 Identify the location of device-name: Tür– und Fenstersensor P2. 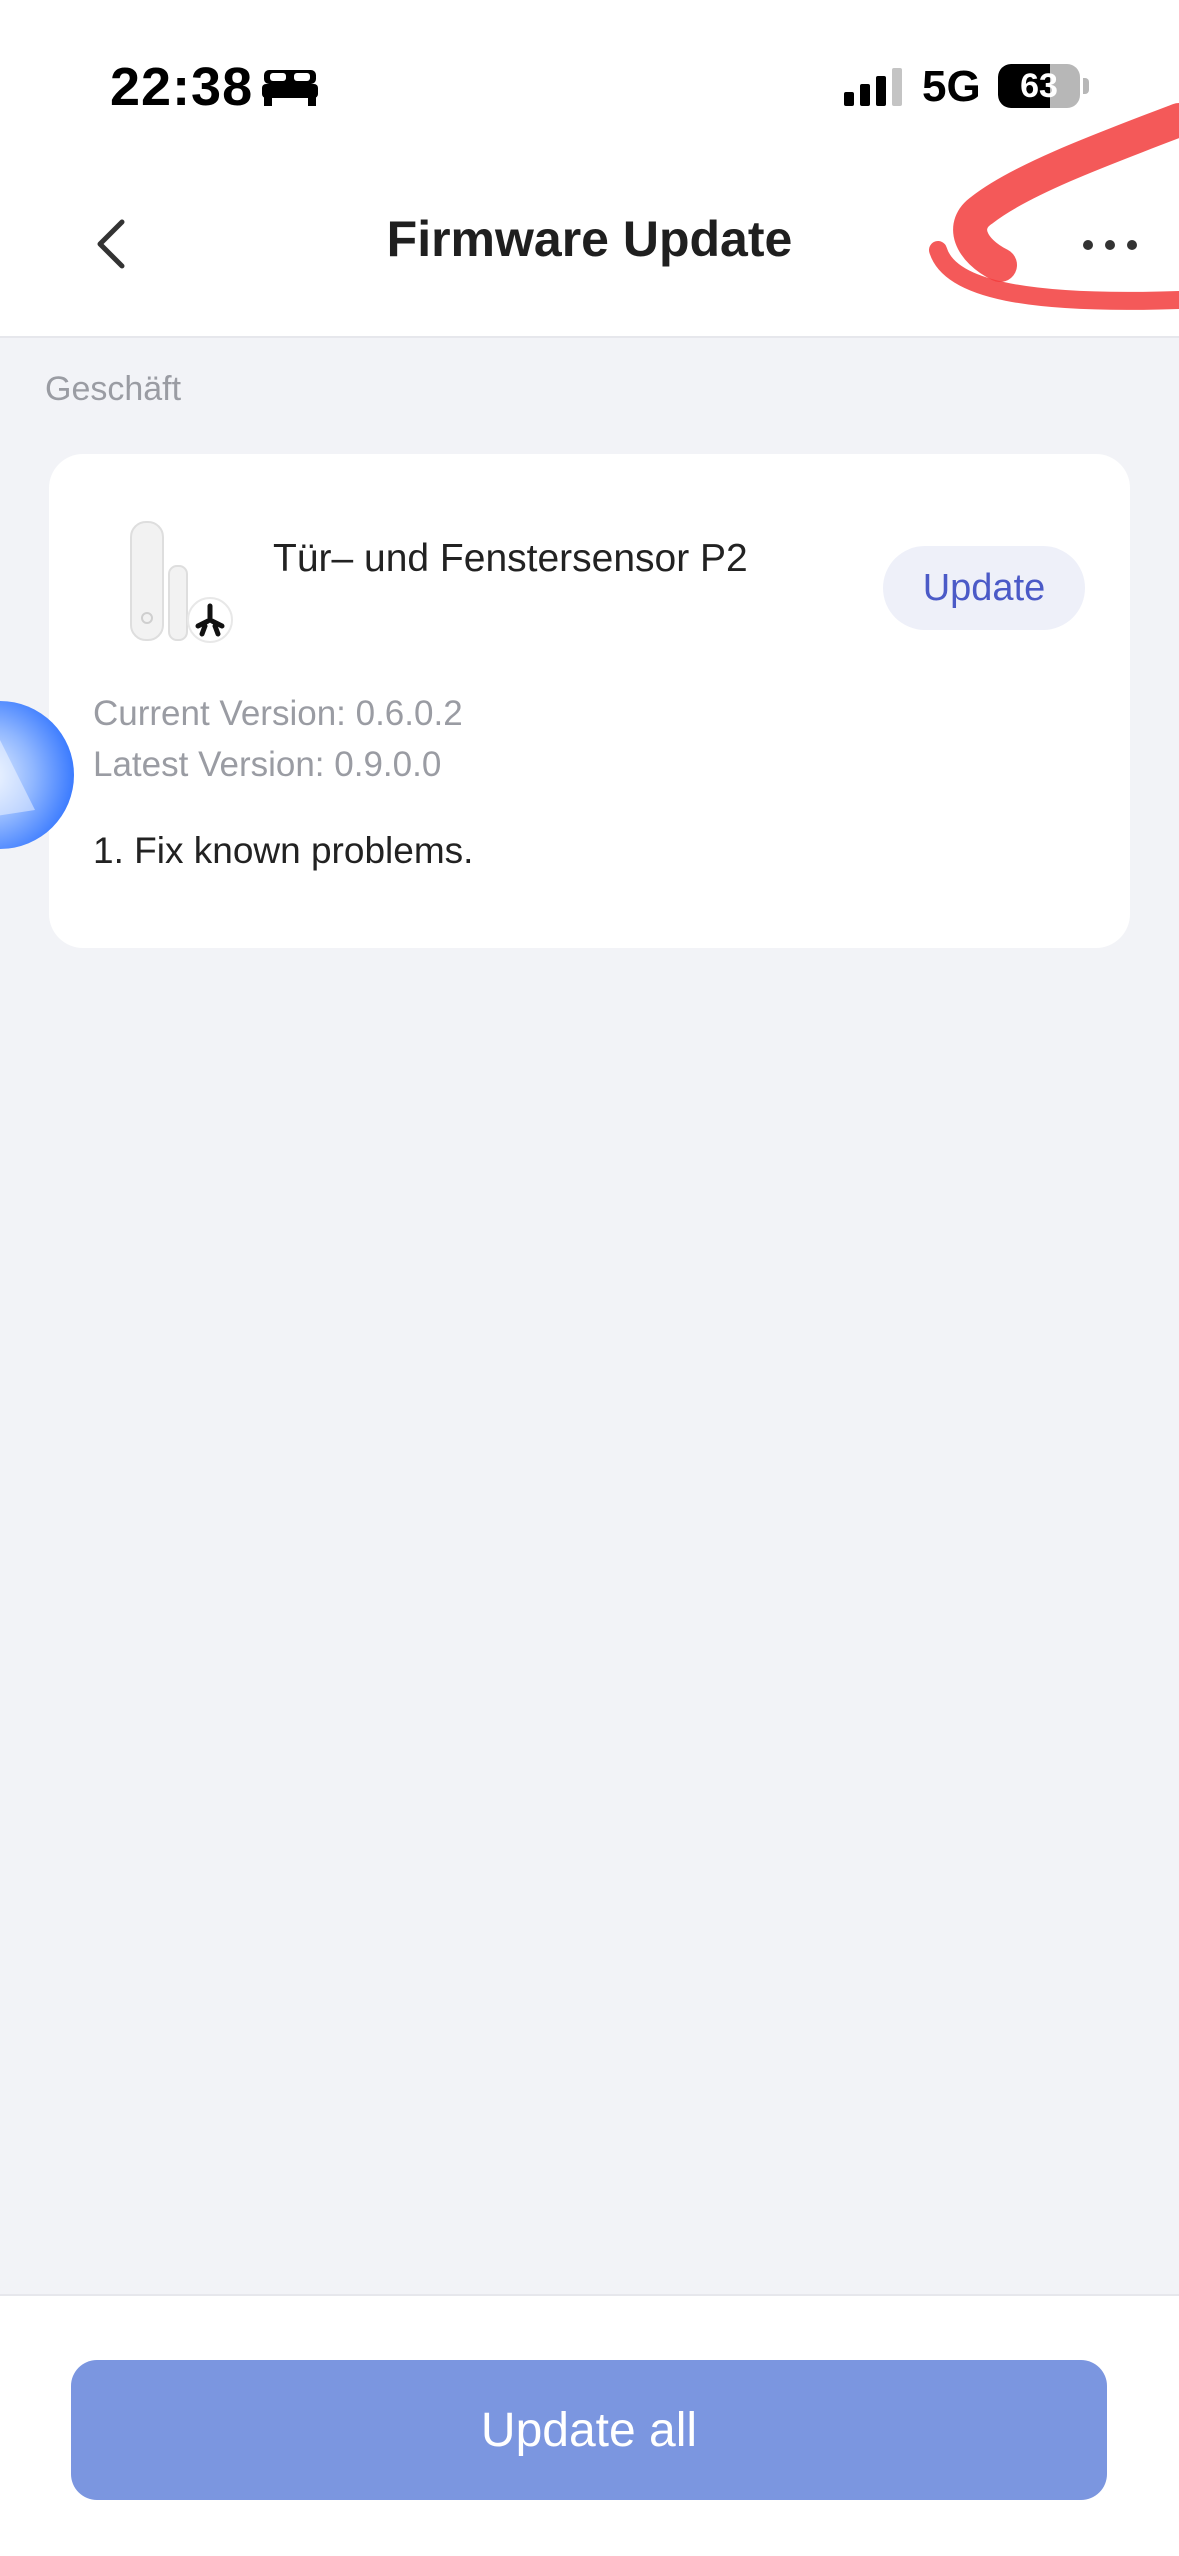
(510, 558).